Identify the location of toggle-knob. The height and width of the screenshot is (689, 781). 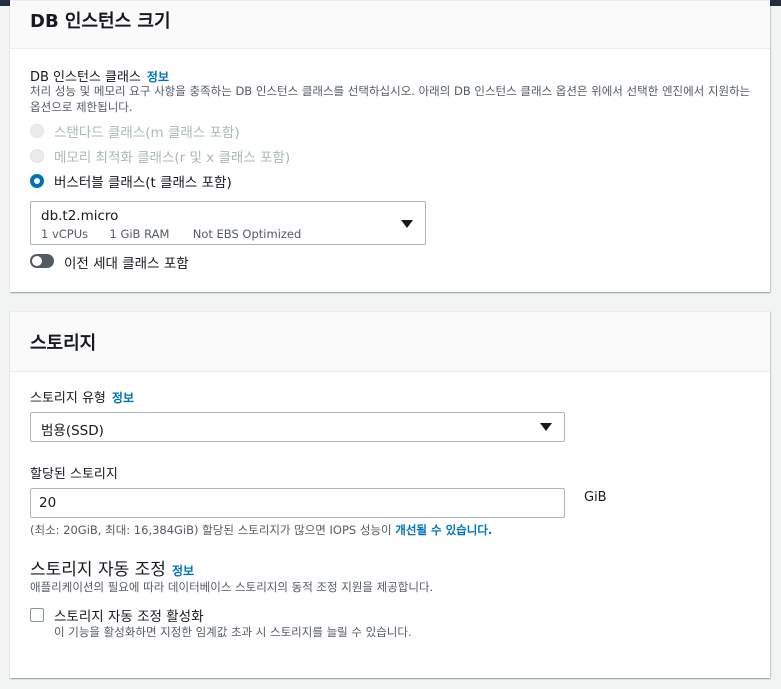
(37, 261).